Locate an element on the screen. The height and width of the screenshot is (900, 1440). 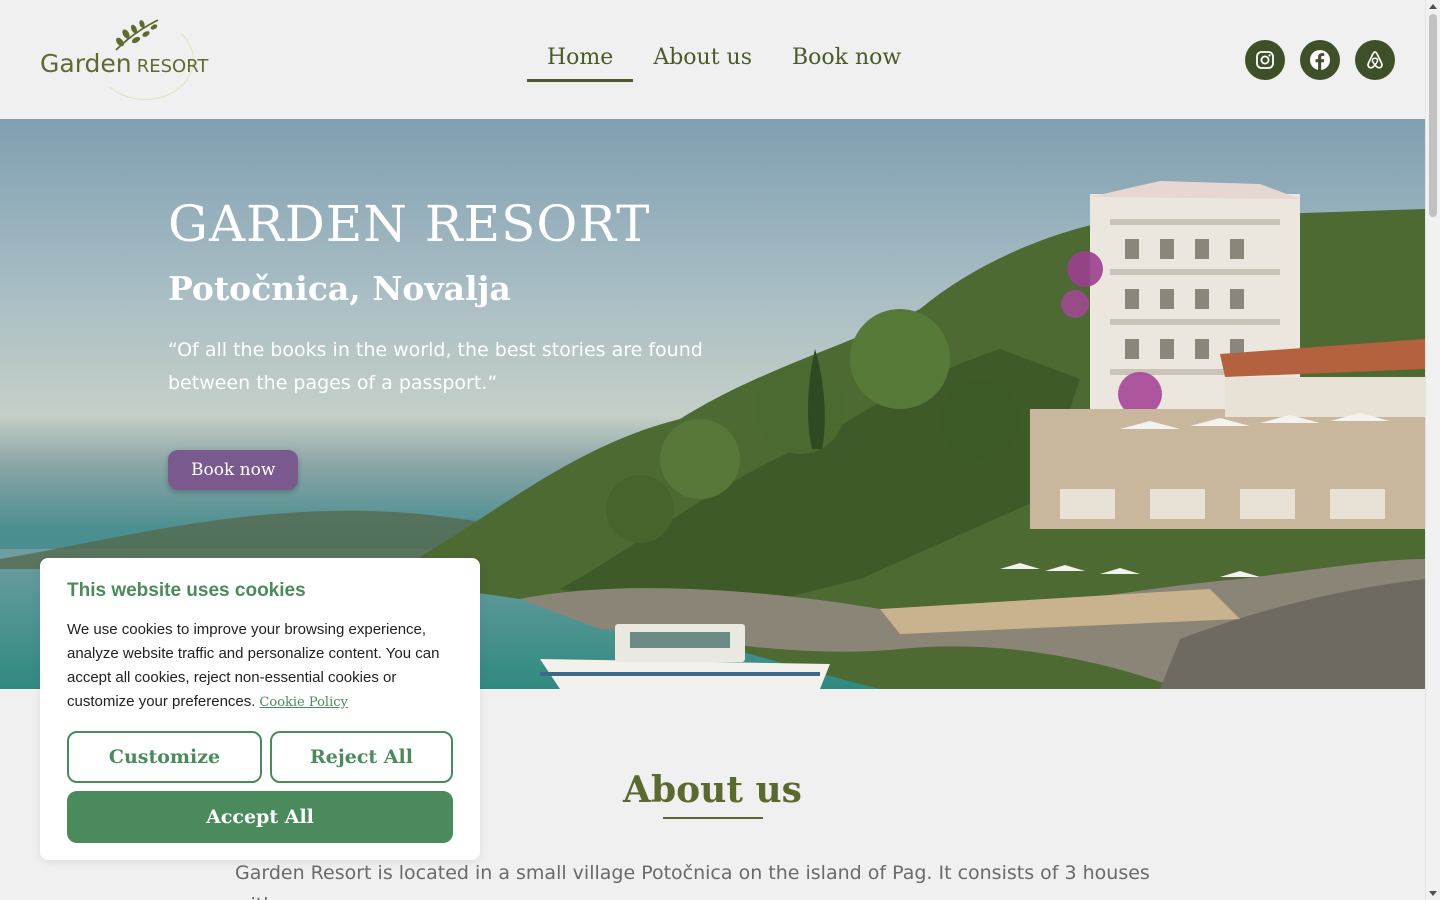
nav-book-now: Book now is located at coordinates (846, 61).